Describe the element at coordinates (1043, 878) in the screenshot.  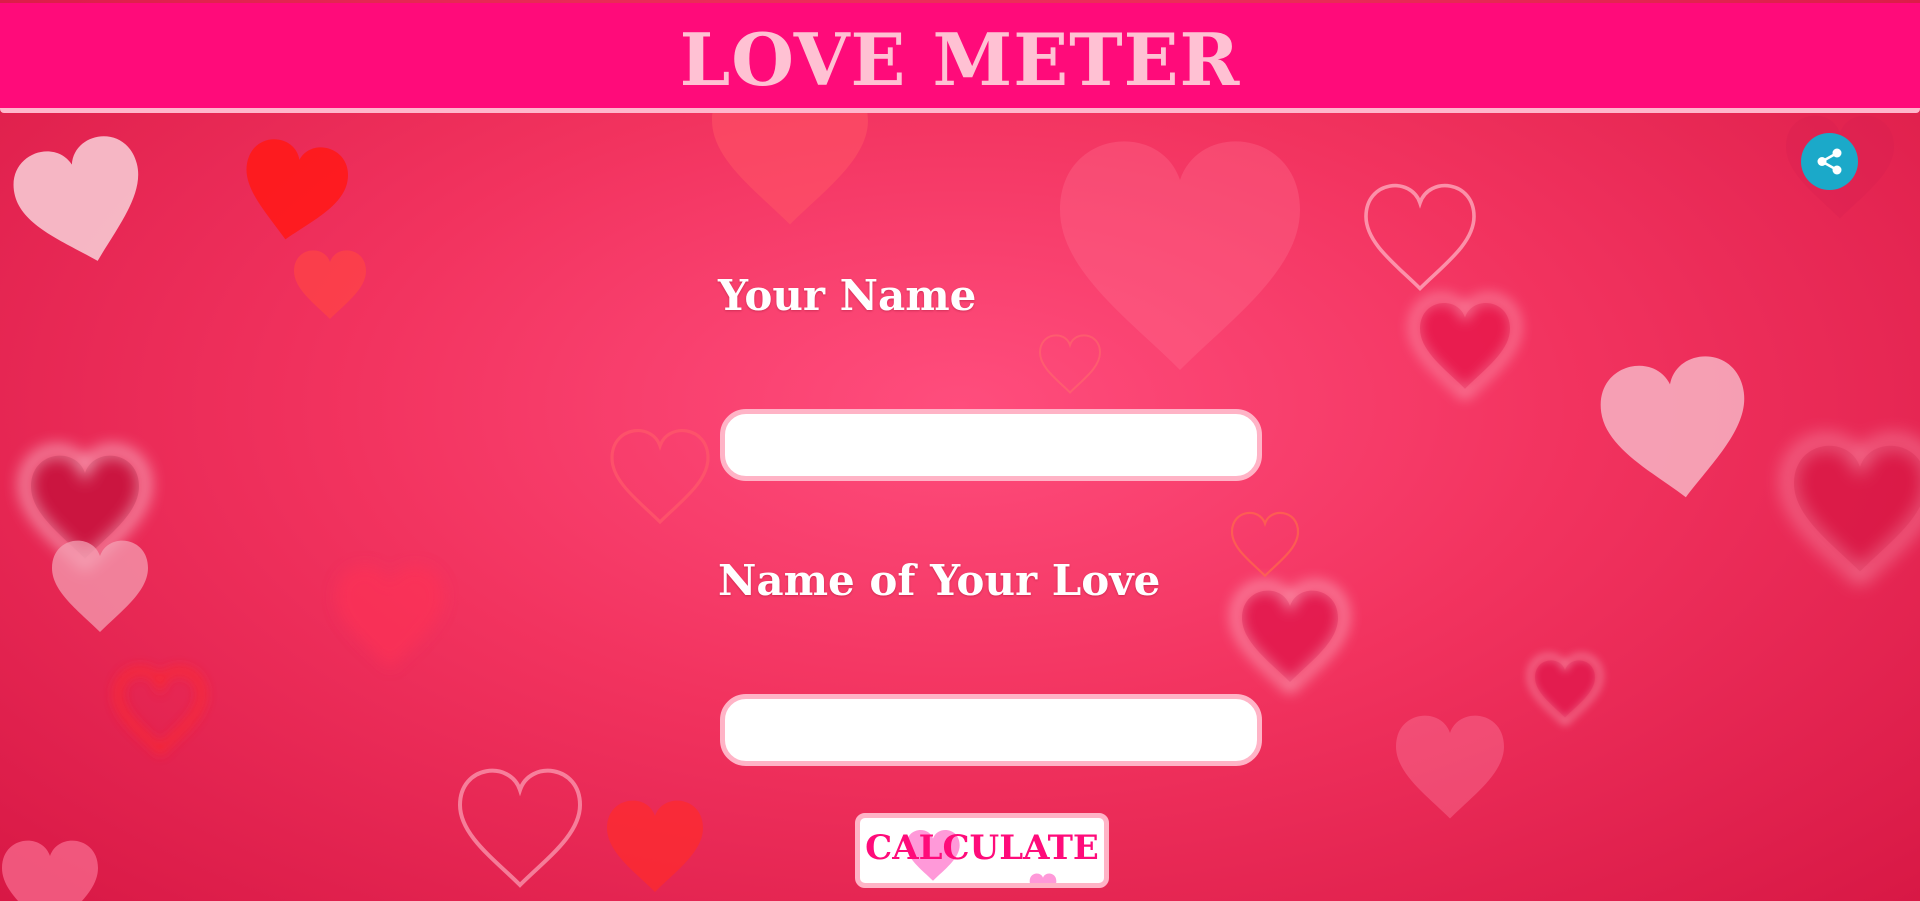
I see `button-small-heart-icon` at that location.